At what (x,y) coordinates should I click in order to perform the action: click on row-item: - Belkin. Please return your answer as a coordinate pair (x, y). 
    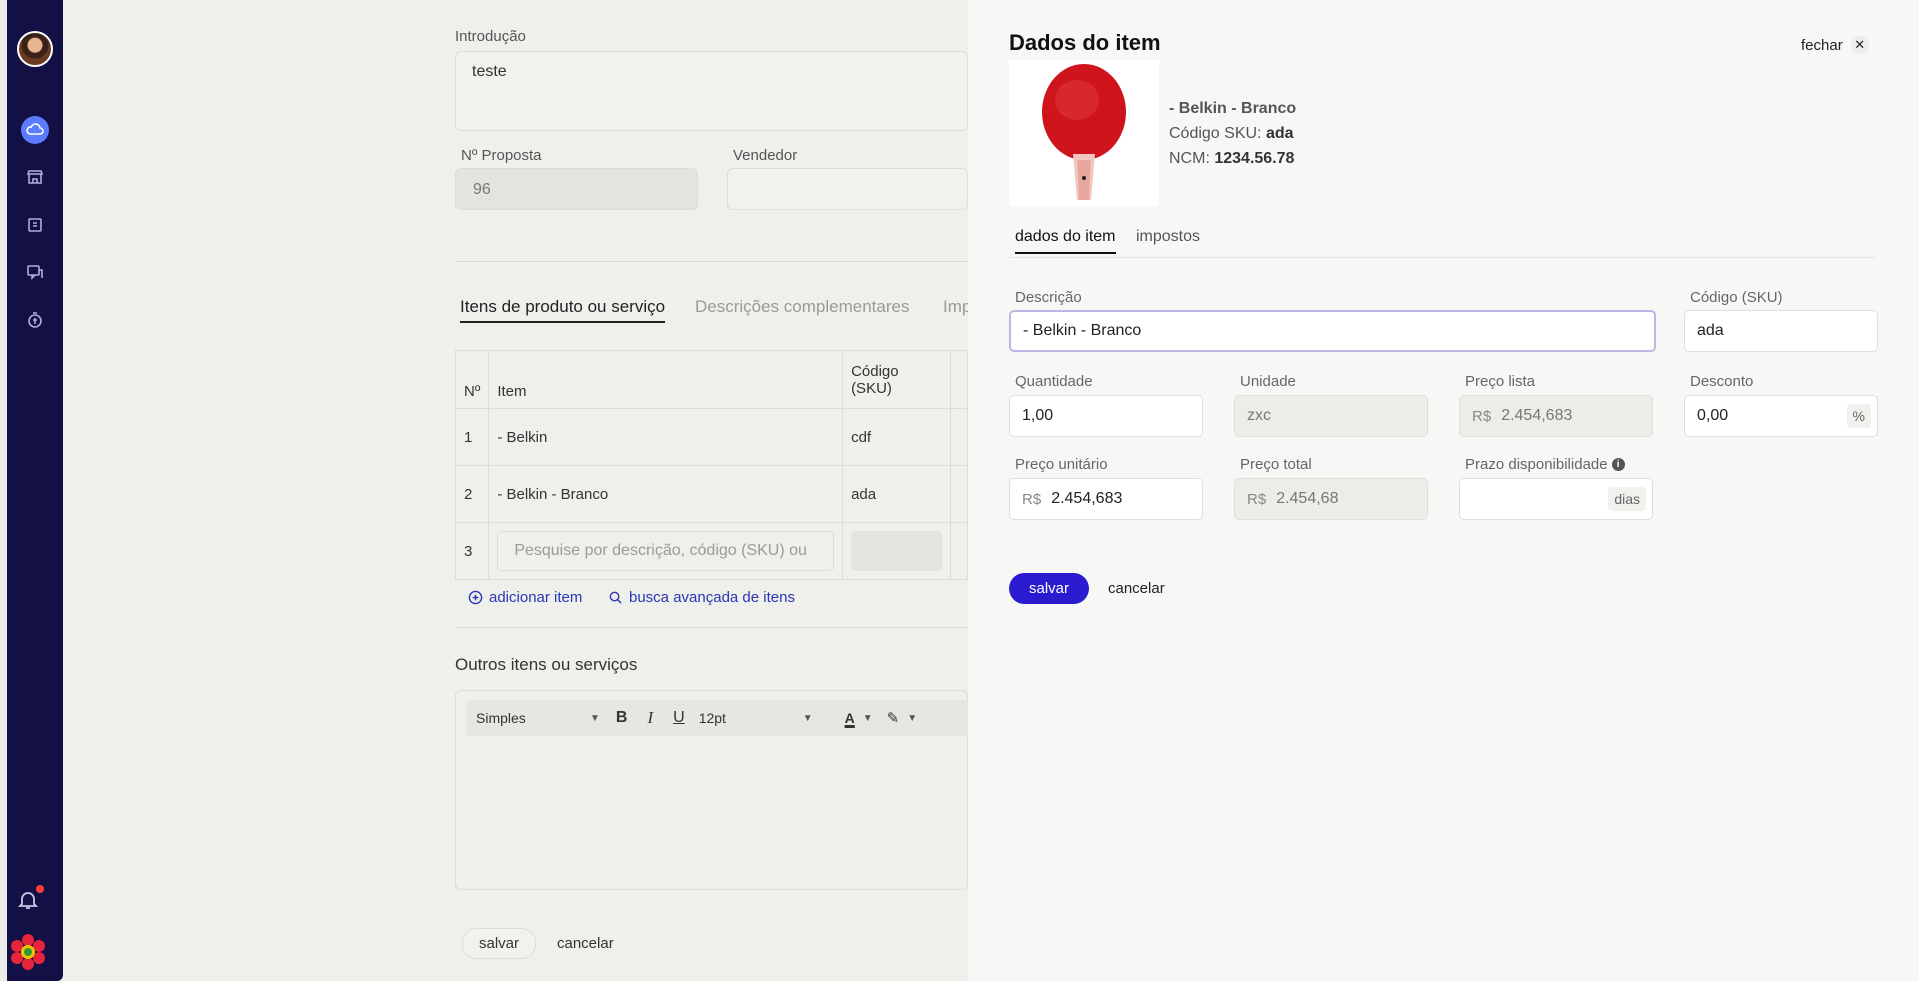
    Looking at the image, I should click on (666, 437).